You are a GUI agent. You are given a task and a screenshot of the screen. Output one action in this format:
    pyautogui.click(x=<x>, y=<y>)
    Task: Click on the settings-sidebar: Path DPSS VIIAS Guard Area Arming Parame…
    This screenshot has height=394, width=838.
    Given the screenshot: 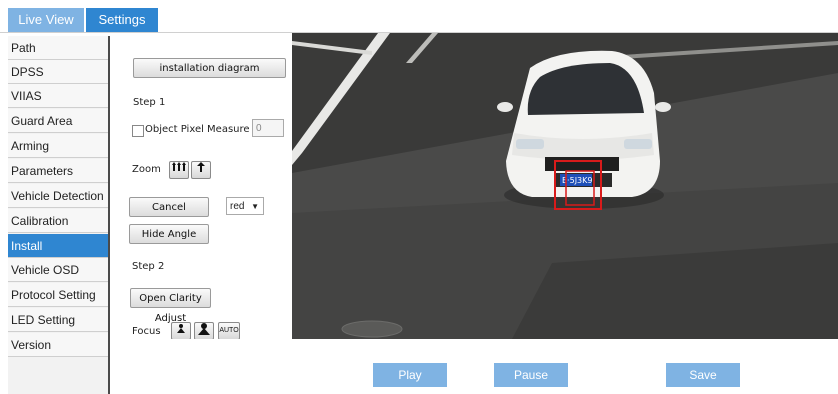 What is the action you would take?
    pyautogui.click(x=59, y=215)
    